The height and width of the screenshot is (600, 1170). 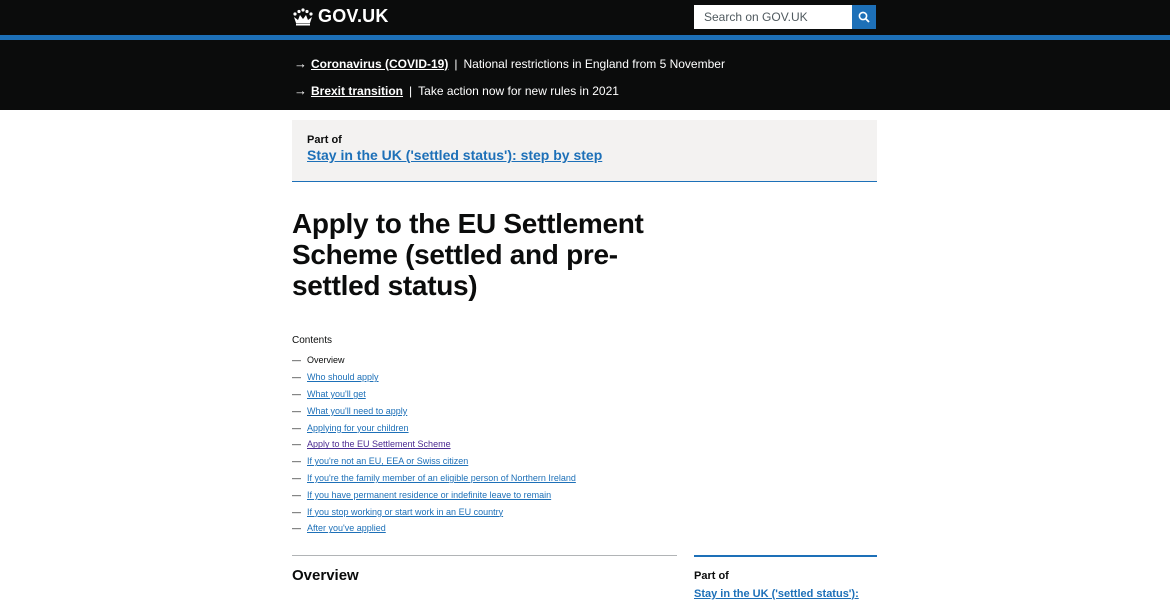 I want to click on contents-heading: Contents, so click(x=312, y=340).